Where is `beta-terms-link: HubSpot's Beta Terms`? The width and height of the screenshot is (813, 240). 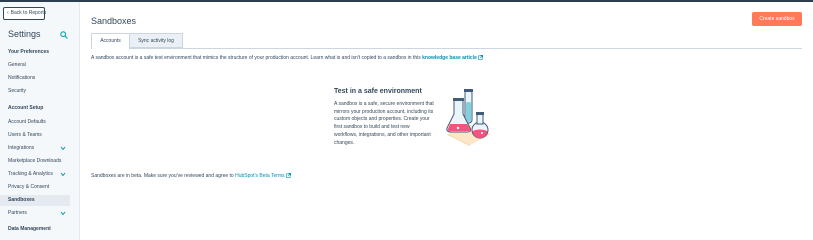
beta-terms-link: HubSpot's Beta Terms is located at coordinates (260, 176).